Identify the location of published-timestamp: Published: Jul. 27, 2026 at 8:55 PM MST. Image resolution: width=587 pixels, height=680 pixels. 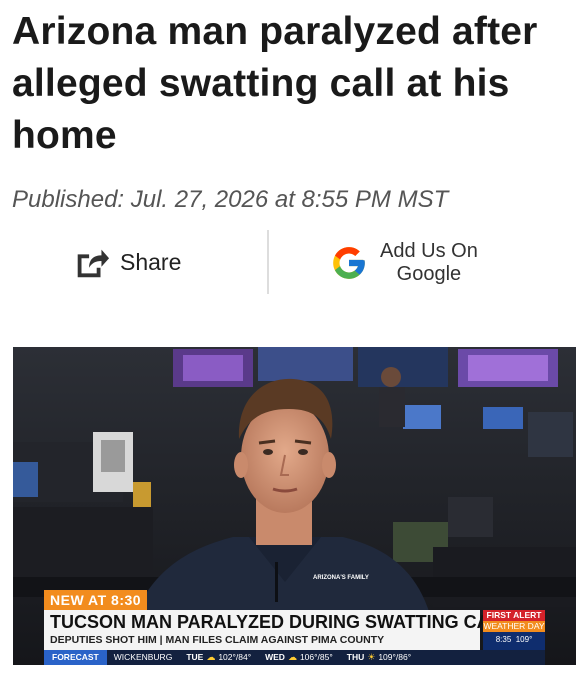
(230, 199).